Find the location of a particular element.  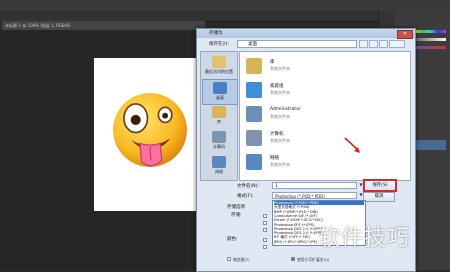

format-select: Photoshop (*.PSD;*.PDD) is located at coordinates (314, 195).